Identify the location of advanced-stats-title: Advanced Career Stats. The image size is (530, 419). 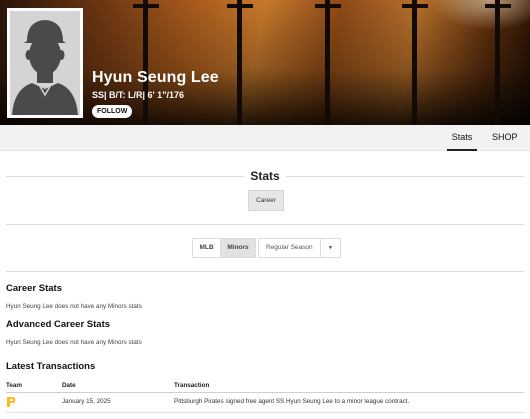
(58, 324).